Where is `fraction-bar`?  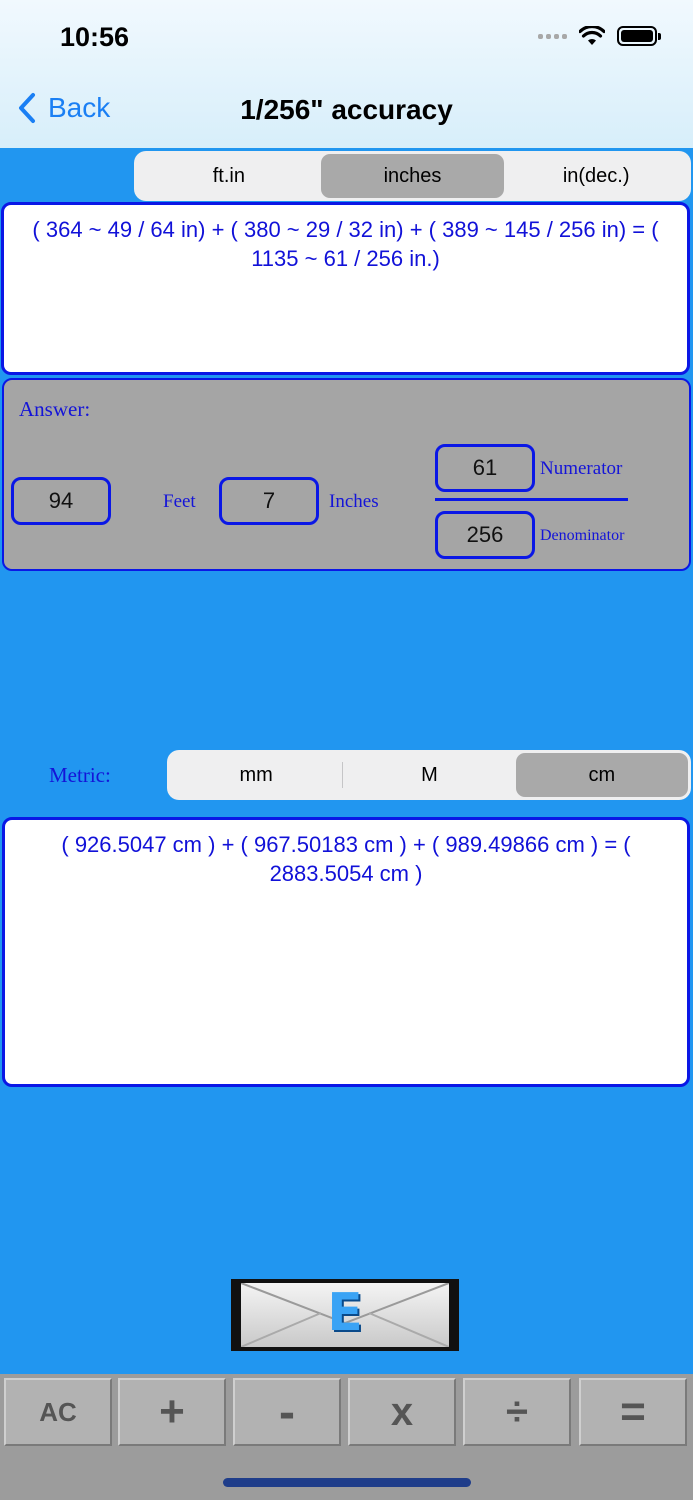 fraction-bar is located at coordinates (531, 499).